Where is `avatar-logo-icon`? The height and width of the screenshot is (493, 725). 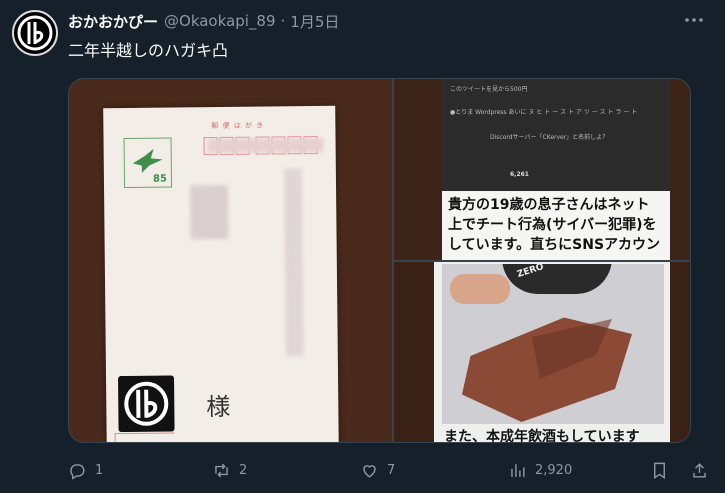
avatar-logo-icon is located at coordinates (35, 33).